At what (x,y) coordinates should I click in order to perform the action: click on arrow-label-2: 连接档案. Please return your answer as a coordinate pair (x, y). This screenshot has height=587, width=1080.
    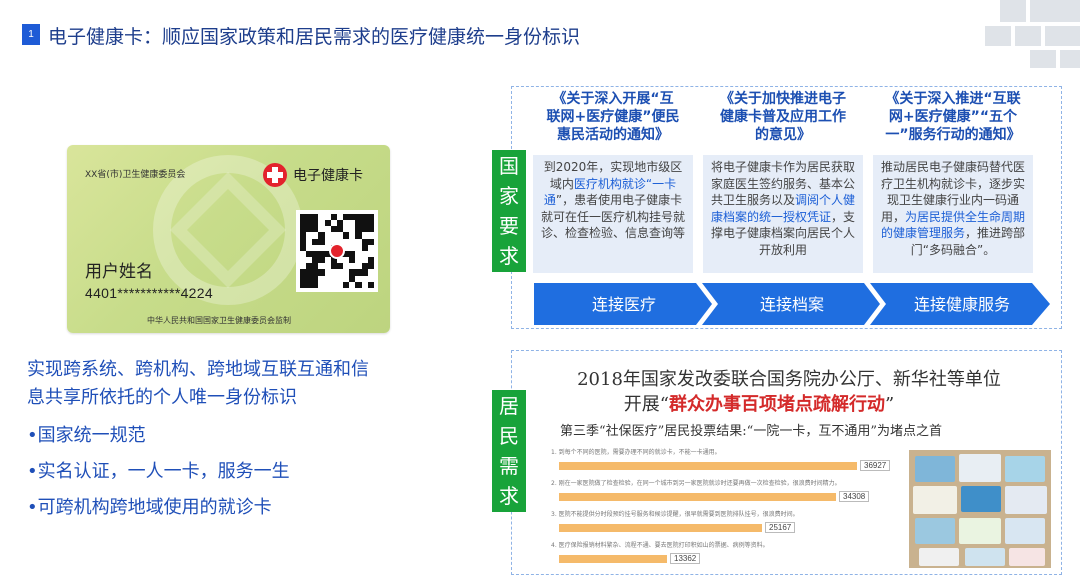
    Looking at the image, I should click on (792, 304).